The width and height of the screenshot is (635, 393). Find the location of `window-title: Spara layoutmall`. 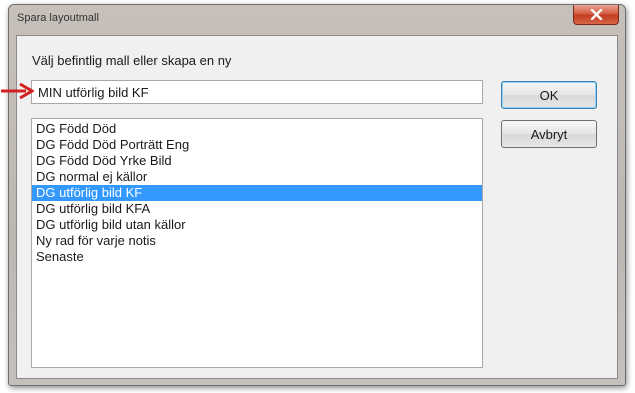

window-title: Spara layoutmall is located at coordinates (58, 18).